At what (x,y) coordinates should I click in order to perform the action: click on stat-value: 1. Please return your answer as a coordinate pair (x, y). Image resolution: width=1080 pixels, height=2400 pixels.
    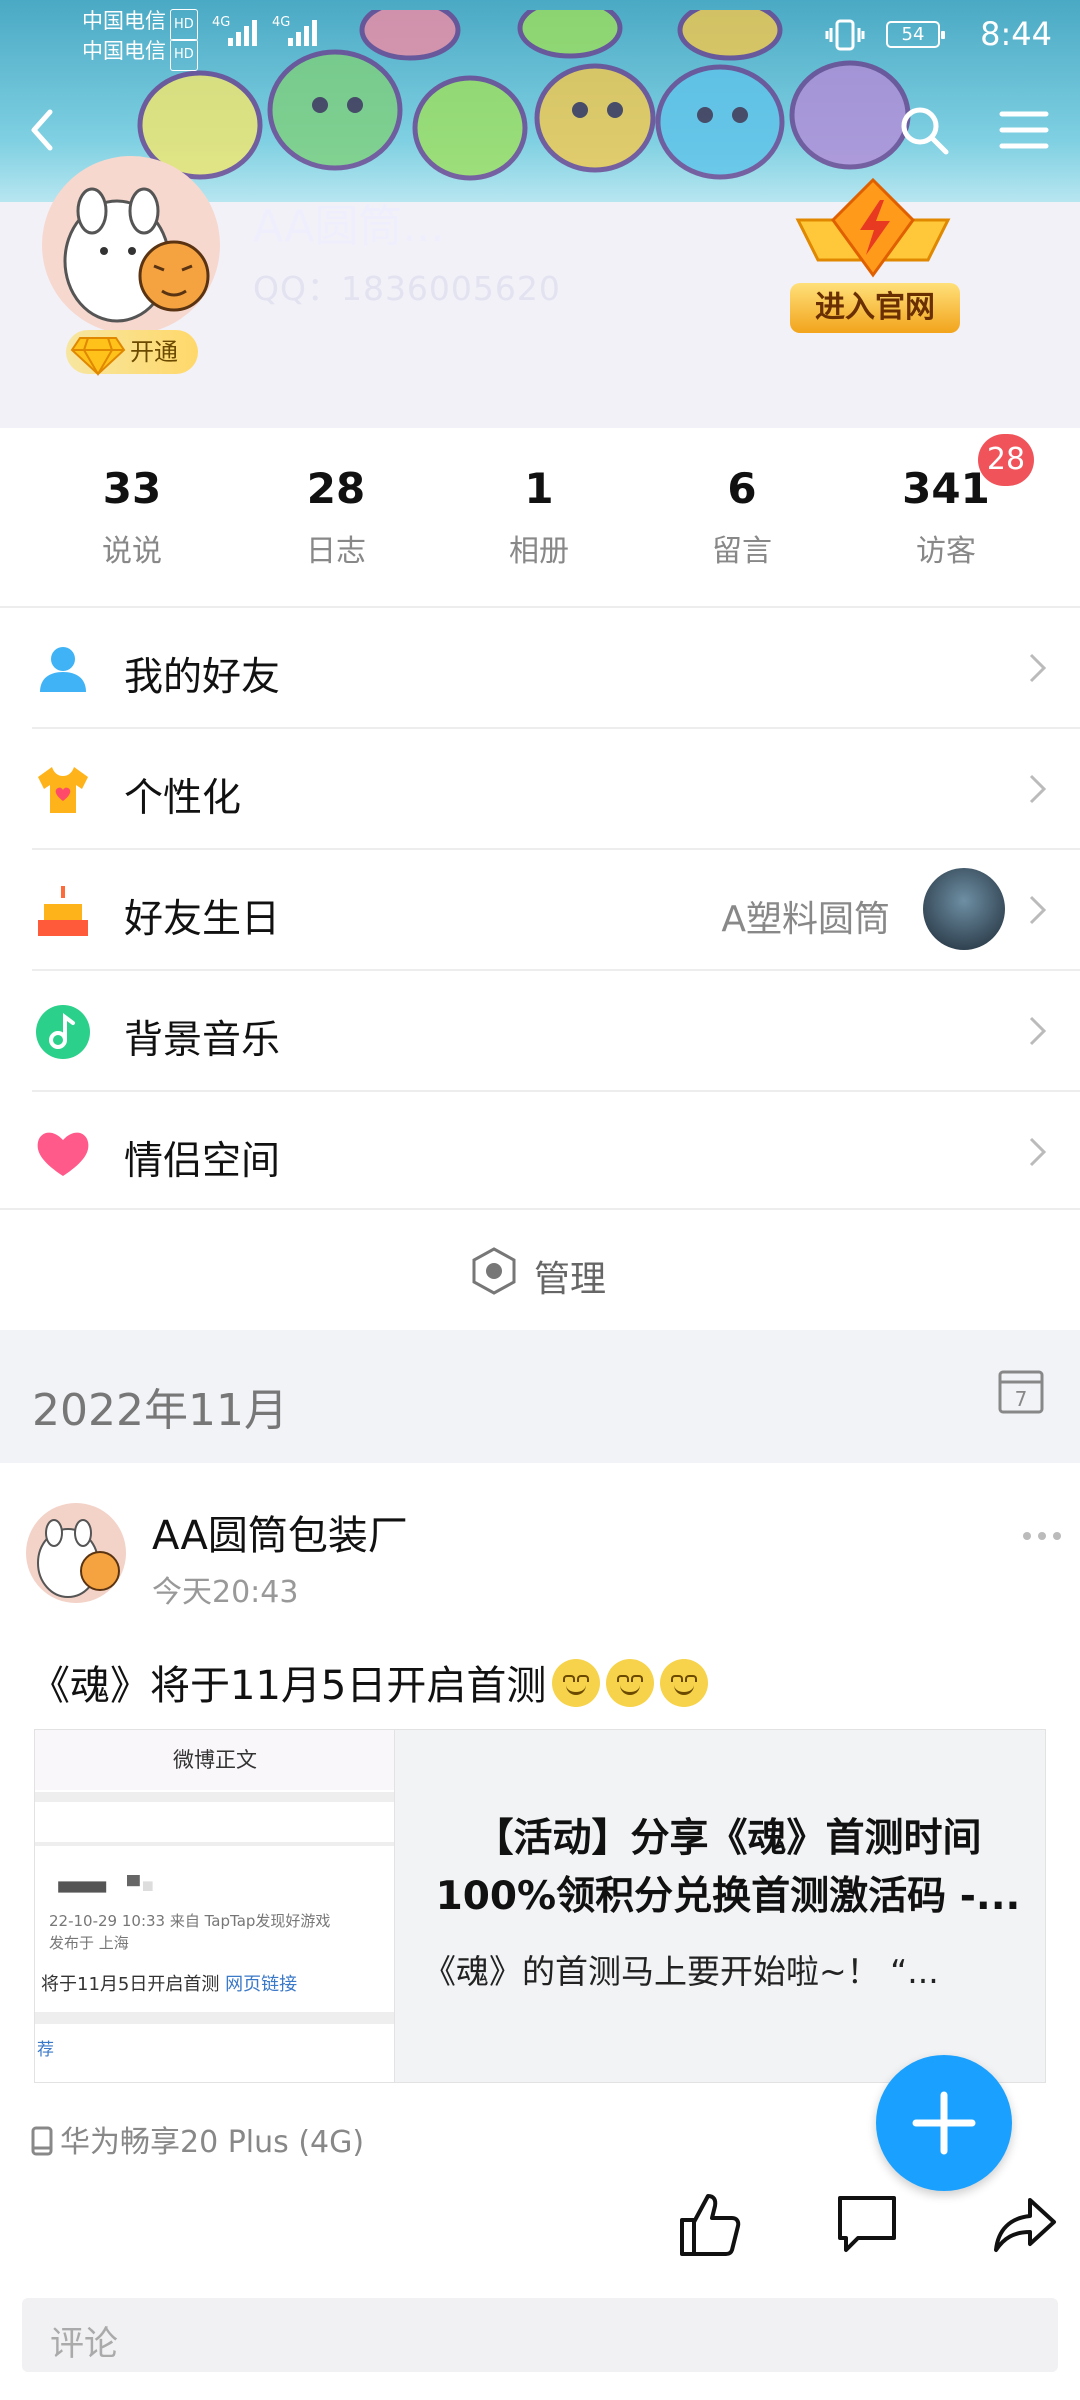
    Looking at the image, I should click on (539, 488).